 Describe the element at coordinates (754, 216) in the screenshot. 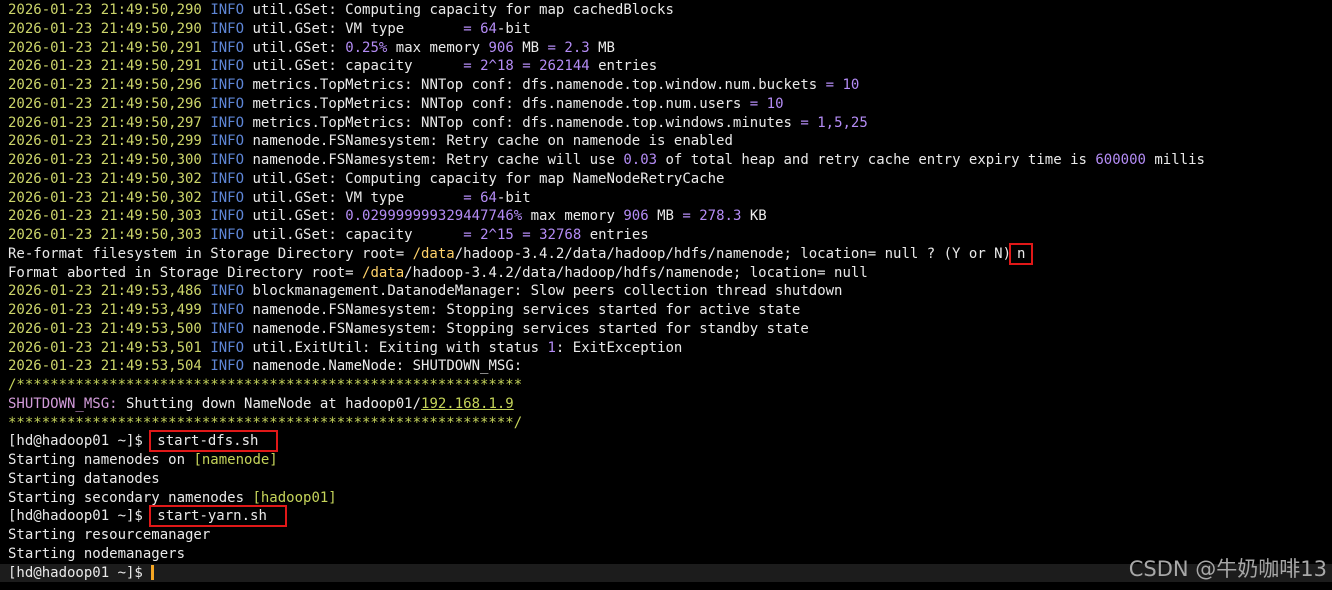

I see `log-text: KB` at that location.